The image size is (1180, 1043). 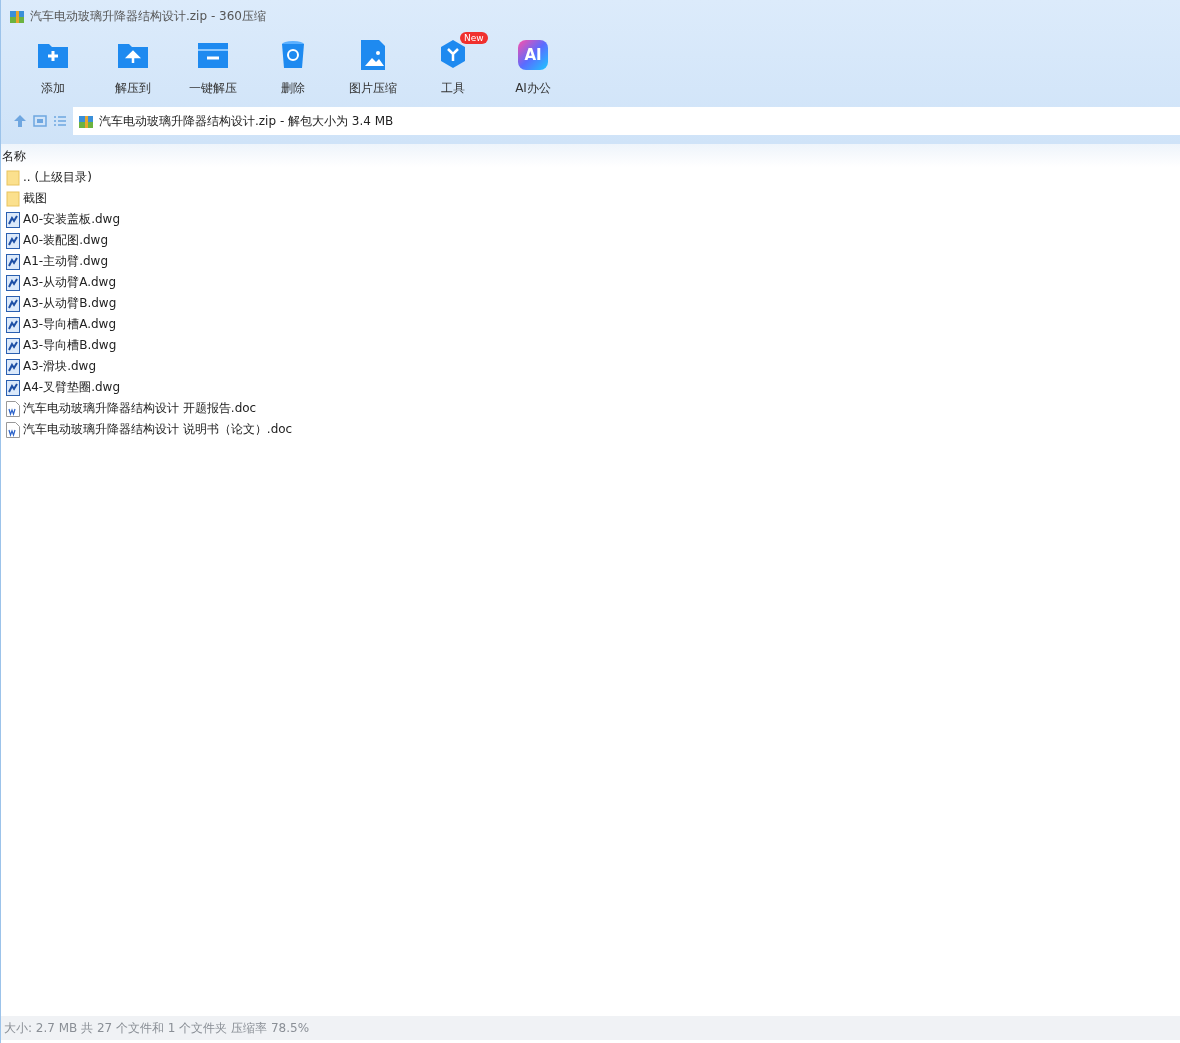 I want to click on list-view-icon, so click(x=60, y=121).